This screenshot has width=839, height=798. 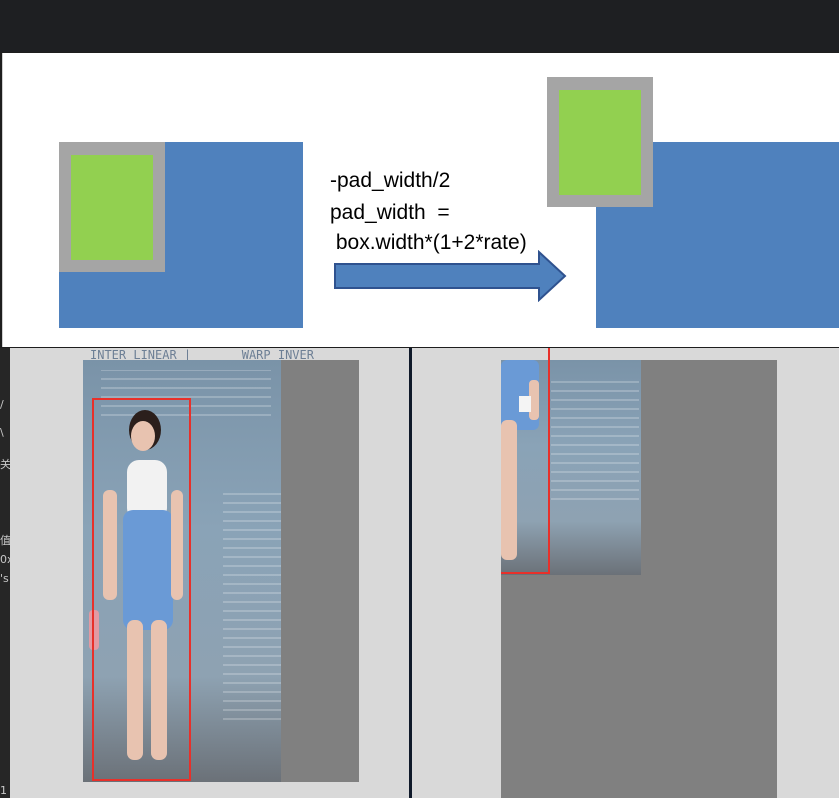 I want to click on bounding-box-left, so click(x=141, y=589).